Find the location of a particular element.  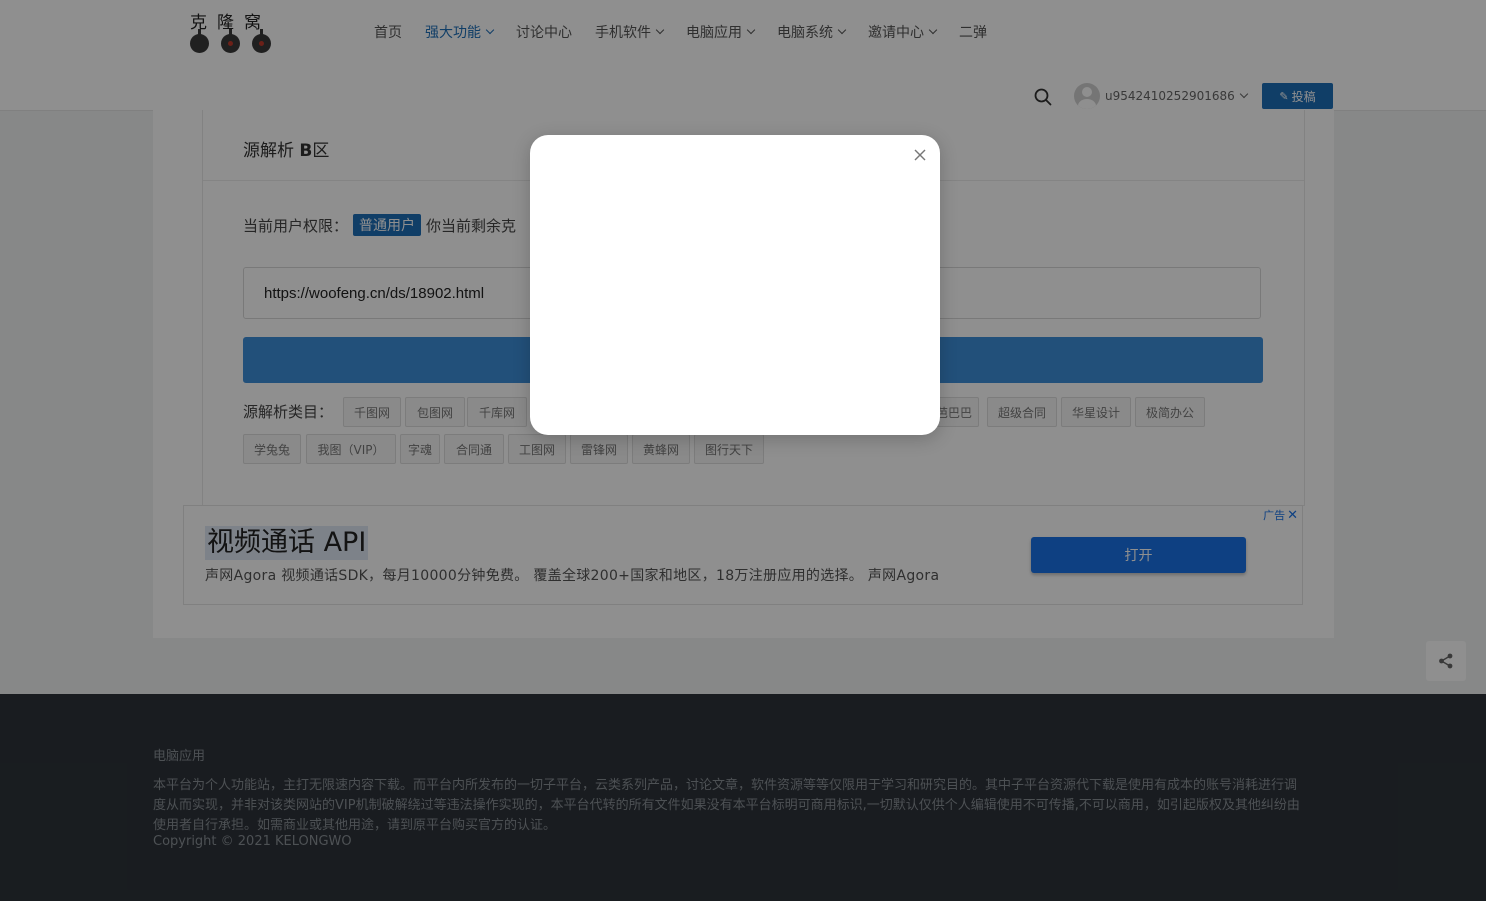

modal-close-button is located at coordinates (920, 155).